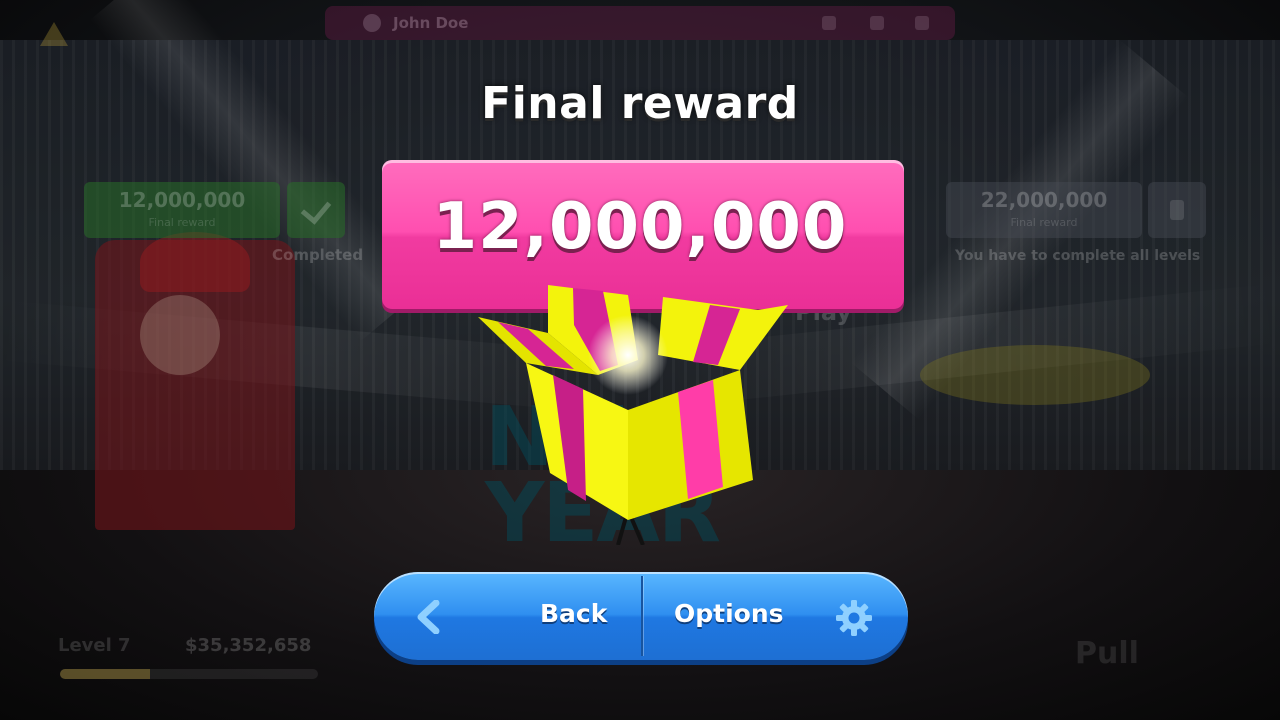 This screenshot has height=720, width=1280. What do you see at coordinates (640, 103) in the screenshot?
I see `page-title: Final reward` at bounding box center [640, 103].